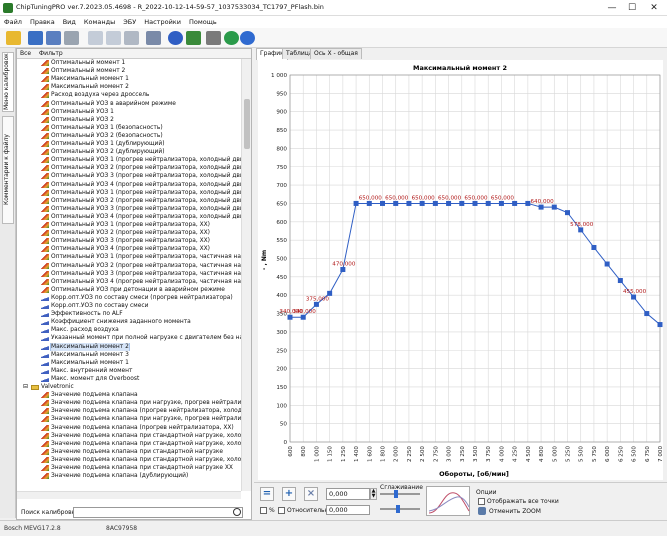  What do you see at coordinates (99, 22) in the screenshot?
I see `menu-commands: Команды` at bounding box center [99, 22].